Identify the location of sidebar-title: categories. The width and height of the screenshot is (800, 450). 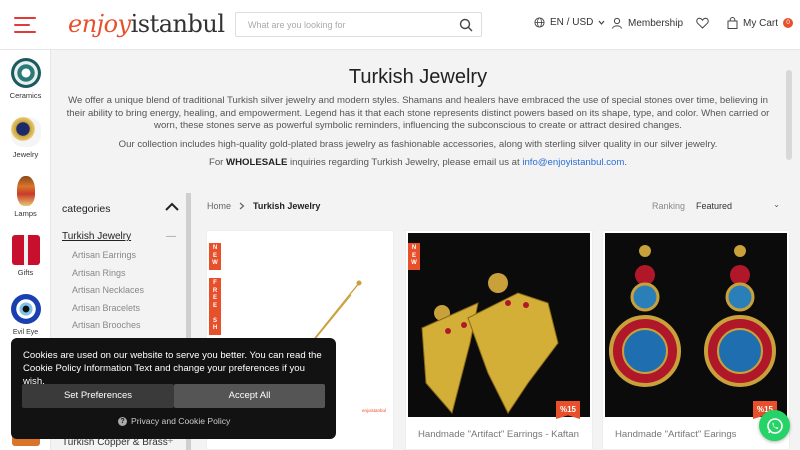
(86, 209).